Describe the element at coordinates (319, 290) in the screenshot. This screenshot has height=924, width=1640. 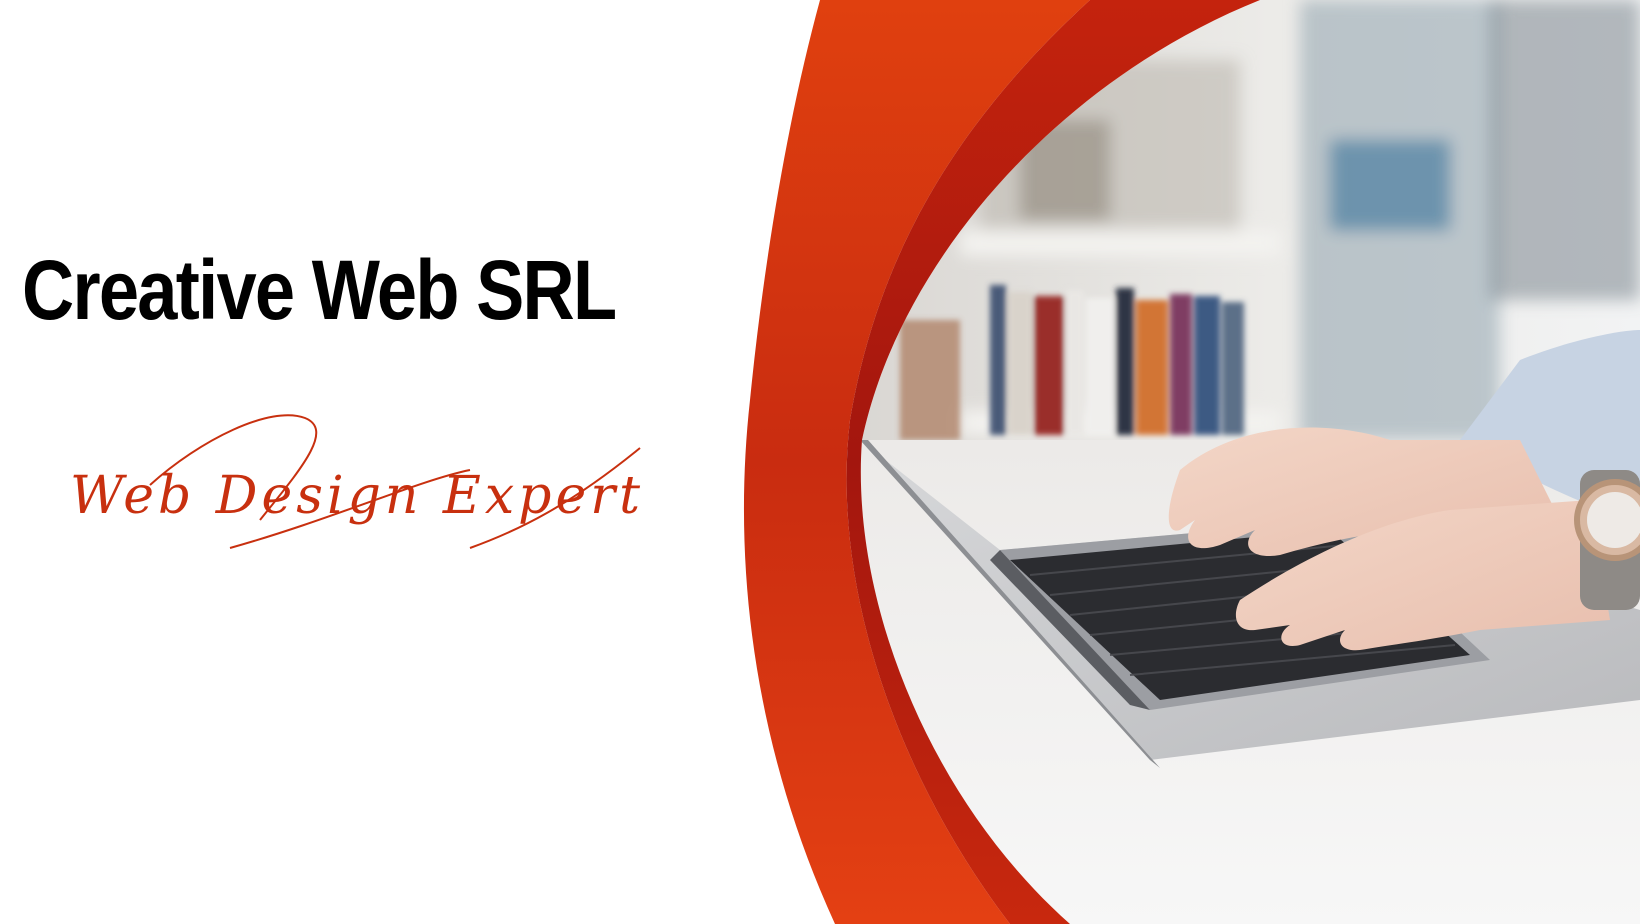
I see `company-title: Creative Web SRL` at that location.